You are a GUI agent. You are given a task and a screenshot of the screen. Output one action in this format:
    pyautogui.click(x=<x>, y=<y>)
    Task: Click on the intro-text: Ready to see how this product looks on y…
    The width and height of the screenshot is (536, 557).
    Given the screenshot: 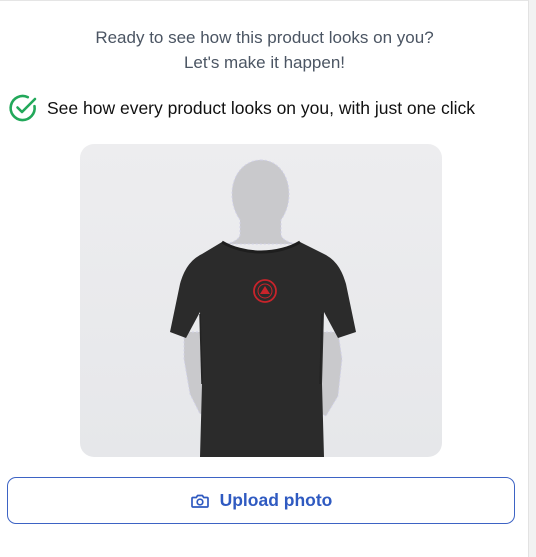 What is the action you would take?
    pyautogui.click(x=264, y=50)
    